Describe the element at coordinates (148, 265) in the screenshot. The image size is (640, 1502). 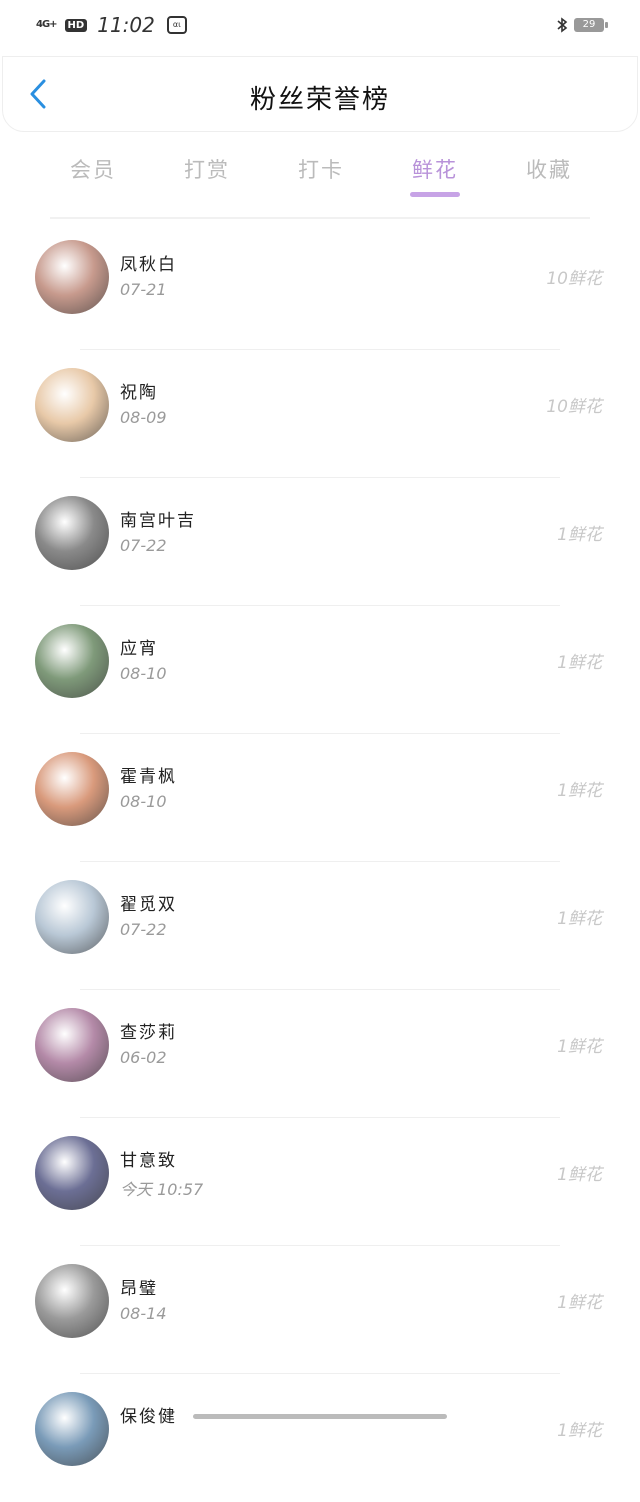
I see `fan-name: 凤秋白` at that location.